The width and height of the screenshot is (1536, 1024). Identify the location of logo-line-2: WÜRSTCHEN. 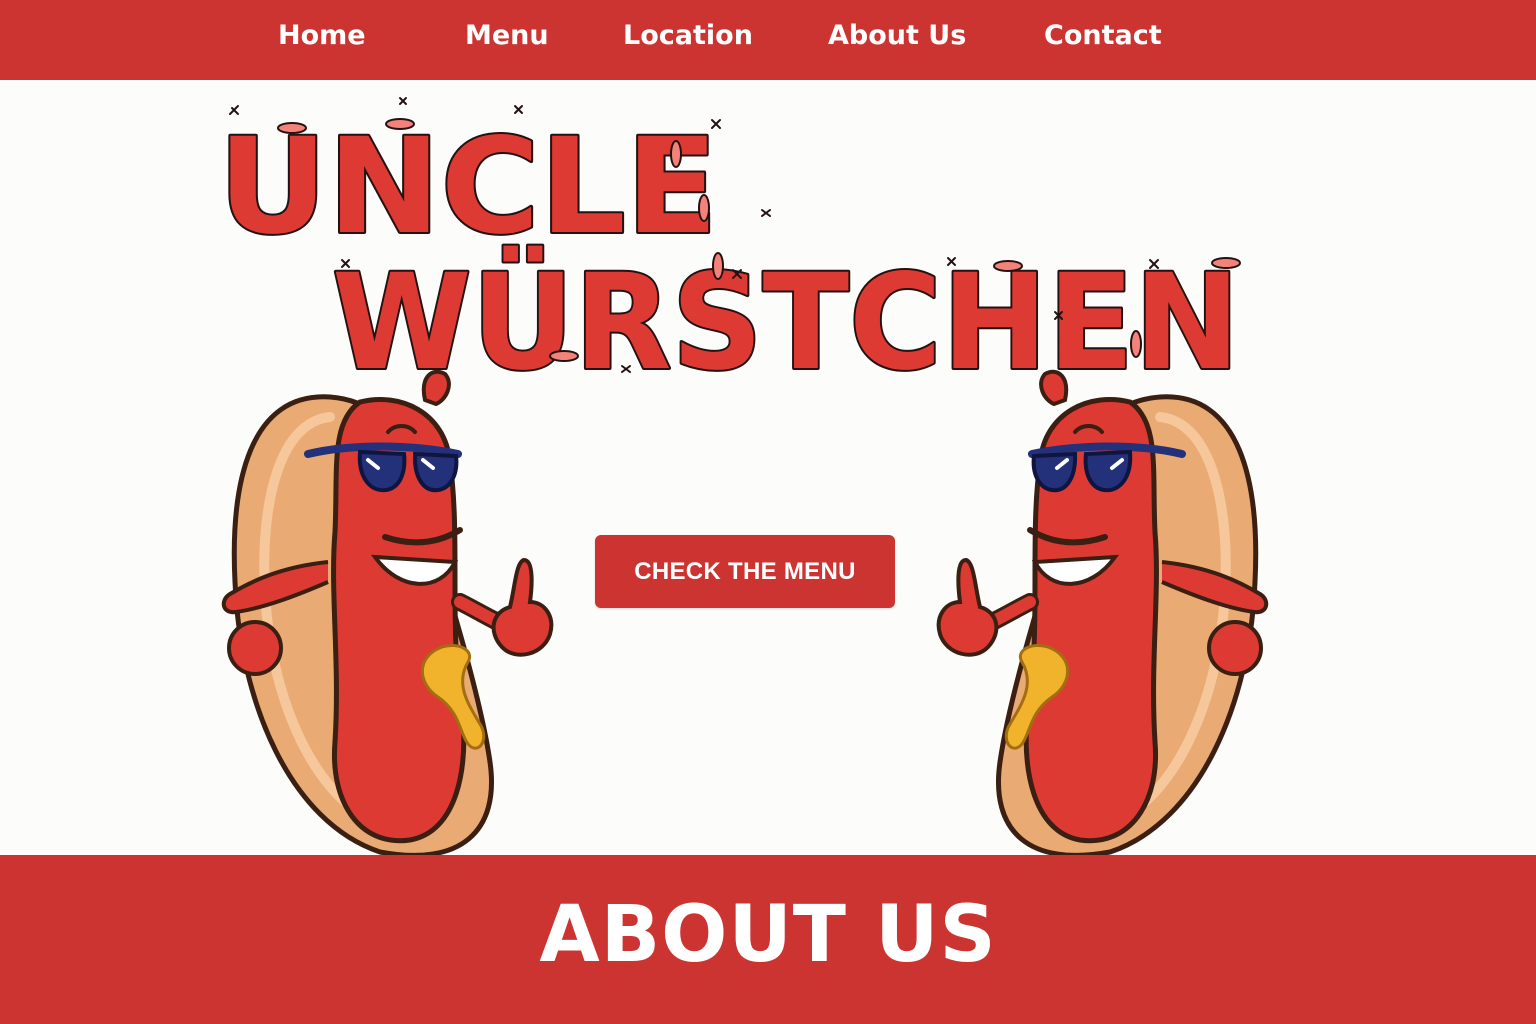
(786, 313).